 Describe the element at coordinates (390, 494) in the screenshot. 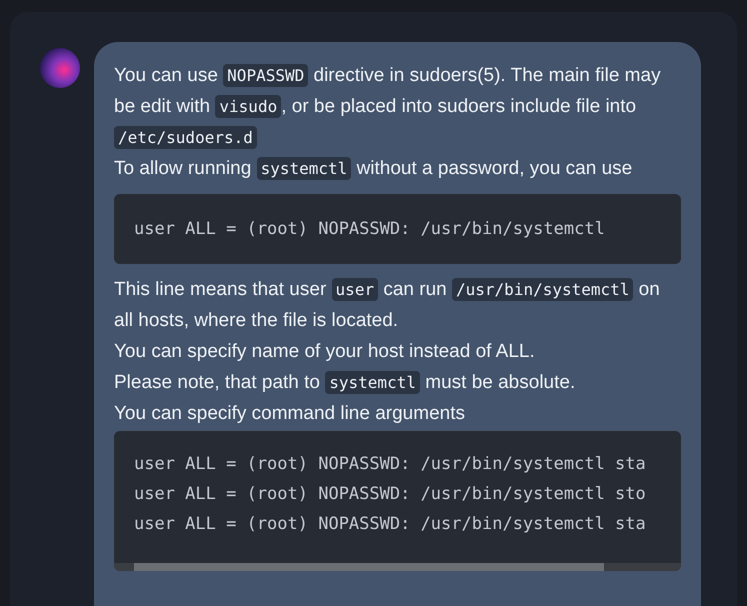

I see `code-line: user ALL = (root) NOPASSWD: /usr/bin/systemctl sto` at that location.